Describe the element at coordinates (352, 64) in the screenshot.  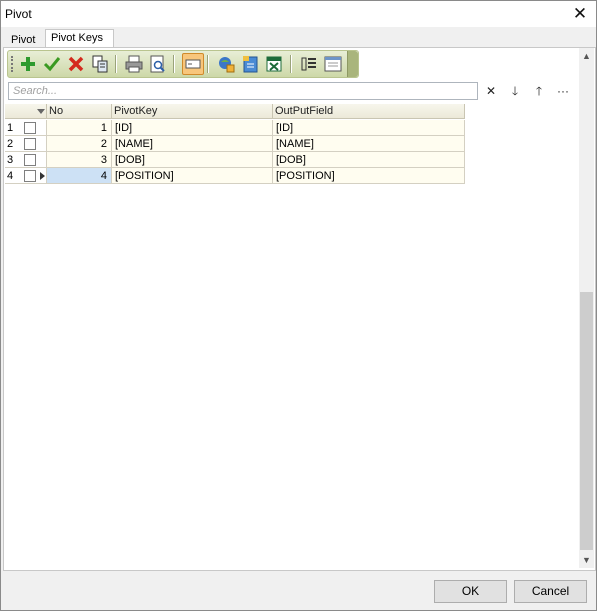
I see `toolbar-overflow-button` at that location.